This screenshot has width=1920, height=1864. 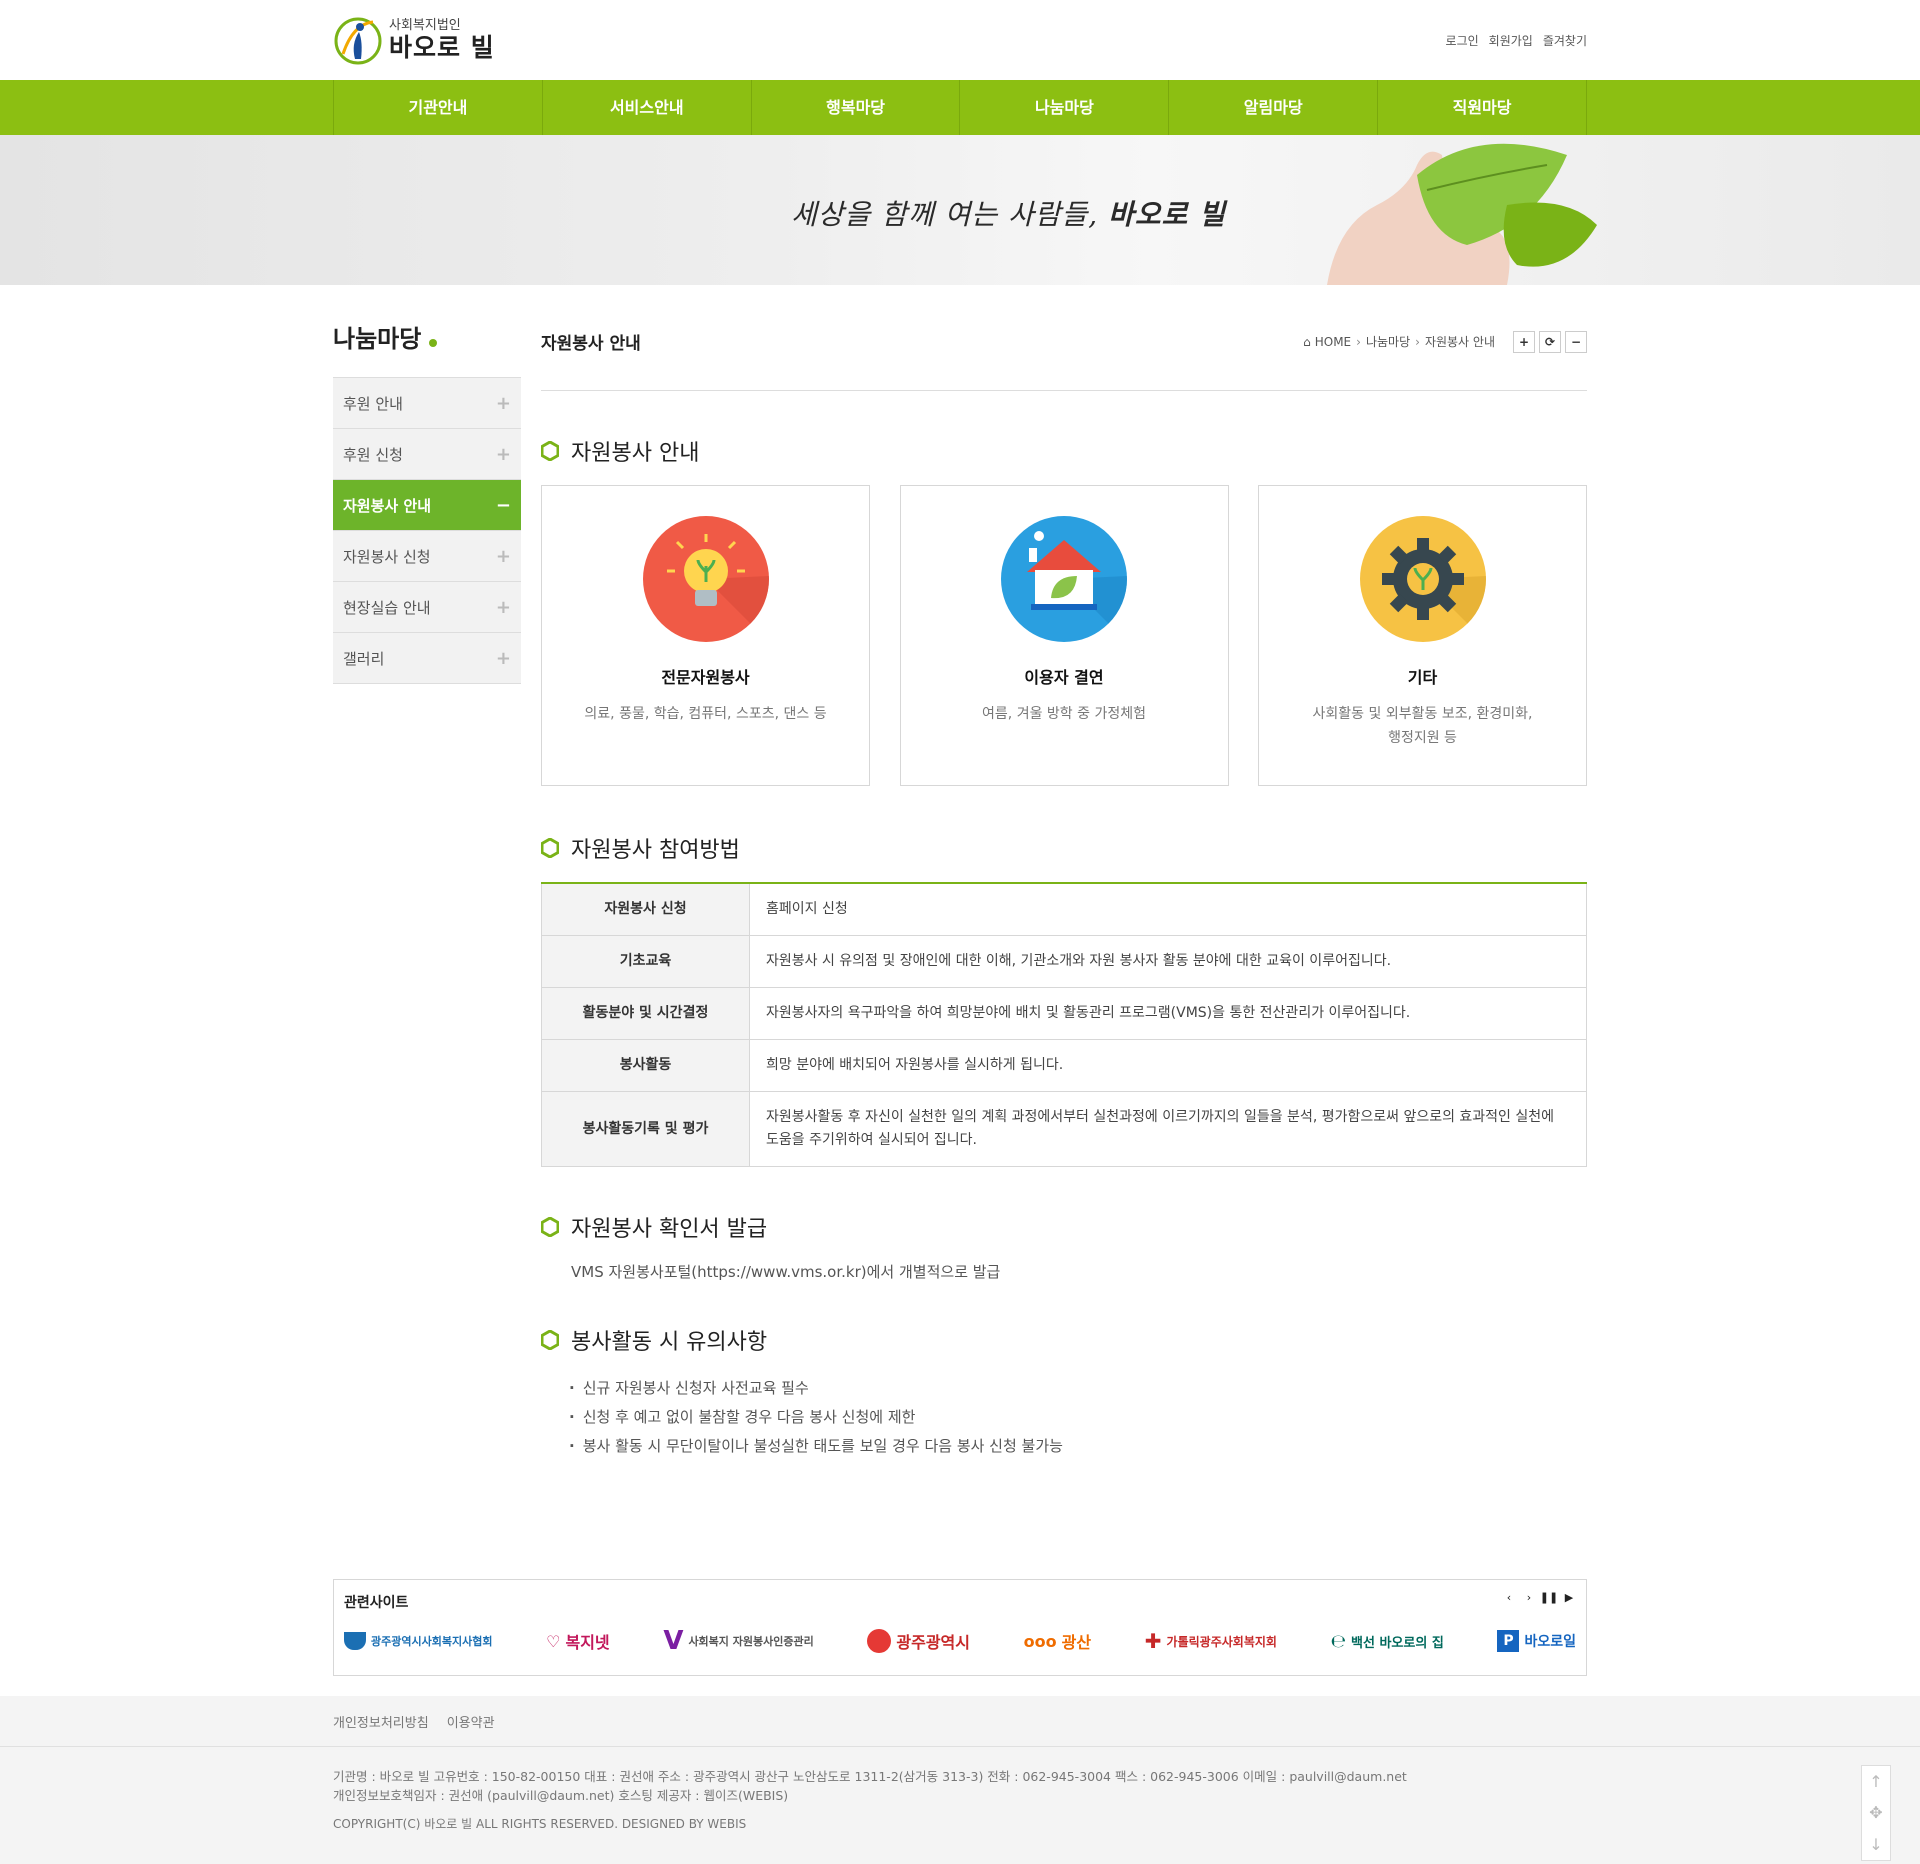 What do you see at coordinates (1333, 342) in the screenshot?
I see `breadcrumb-home: HOME` at bounding box center [1333, 342].